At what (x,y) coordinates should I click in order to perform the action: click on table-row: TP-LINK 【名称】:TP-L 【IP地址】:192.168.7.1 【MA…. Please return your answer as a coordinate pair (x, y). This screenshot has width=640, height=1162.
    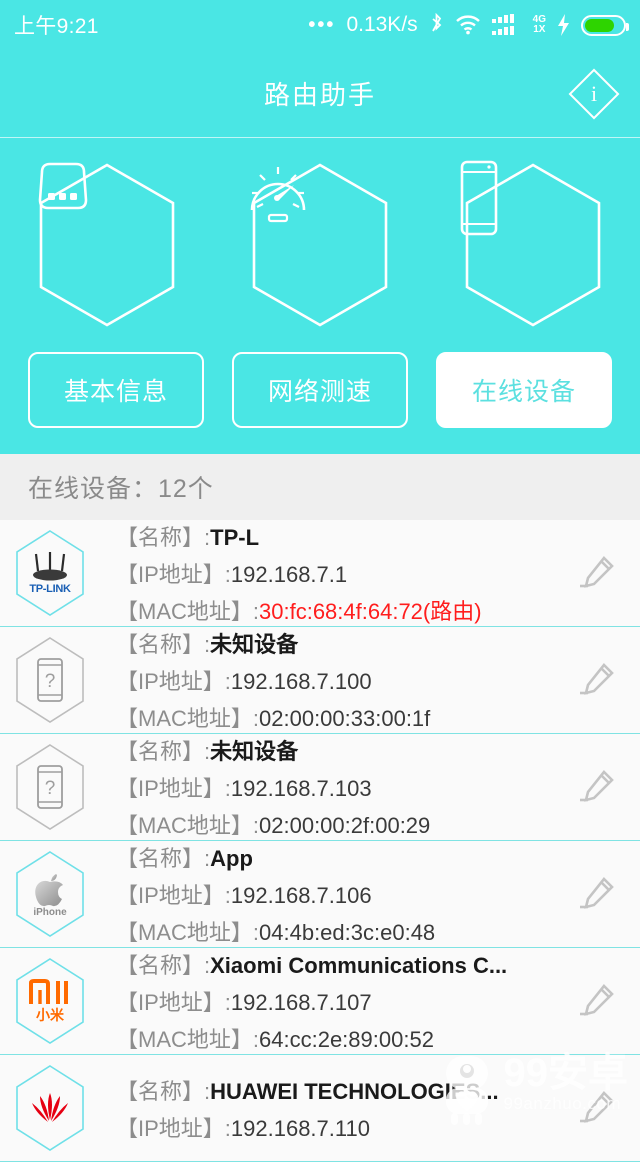
    Looking at the image, I should click on (320, 573).